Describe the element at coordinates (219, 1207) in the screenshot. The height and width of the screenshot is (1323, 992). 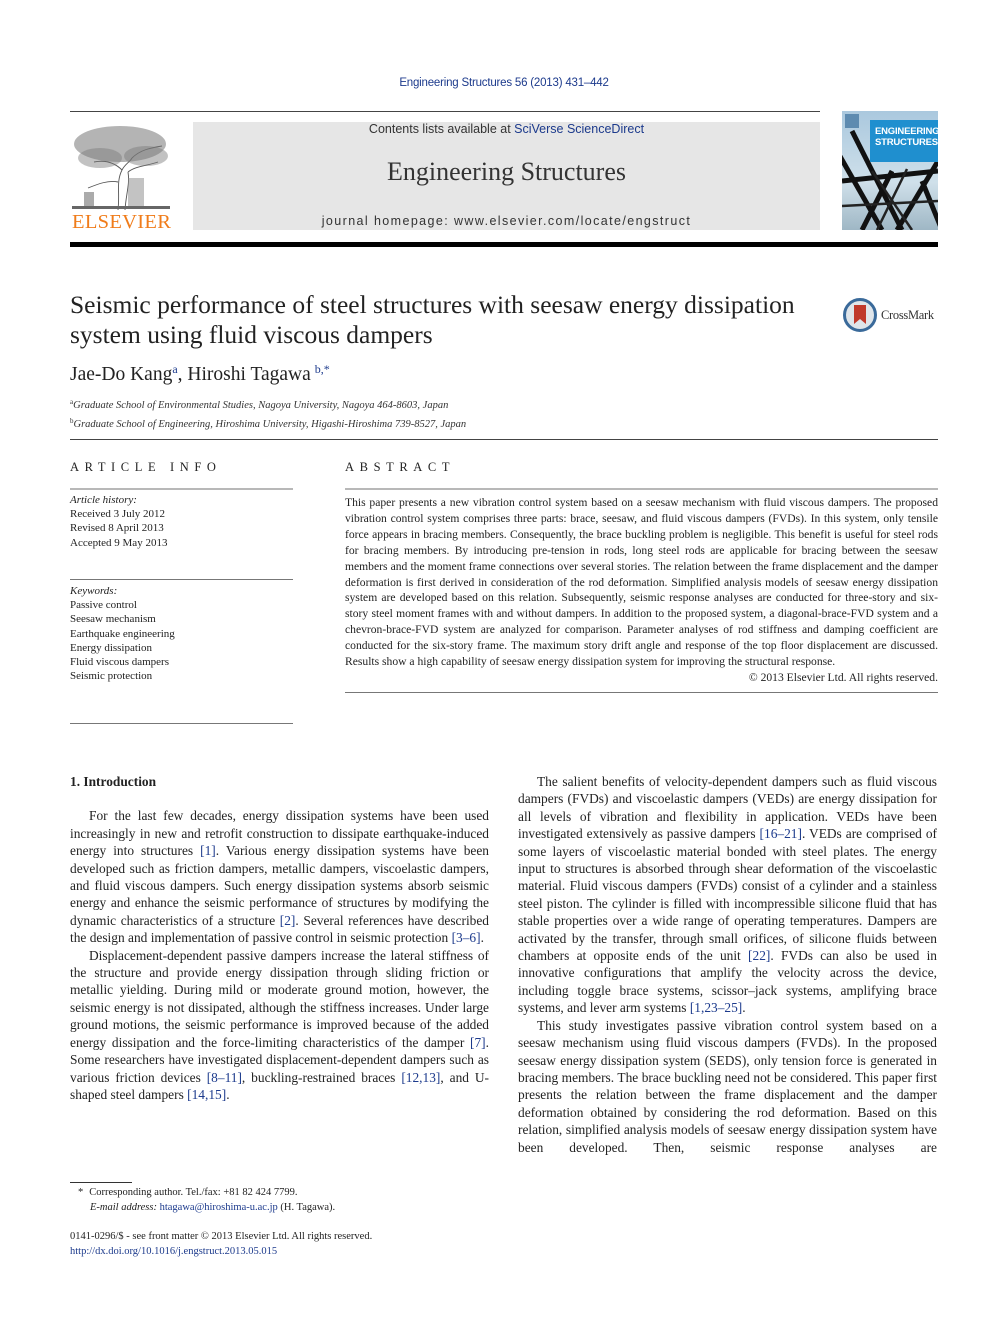
I see `email-link: htagawa@hiroshima-u.ac.jp` at that location.